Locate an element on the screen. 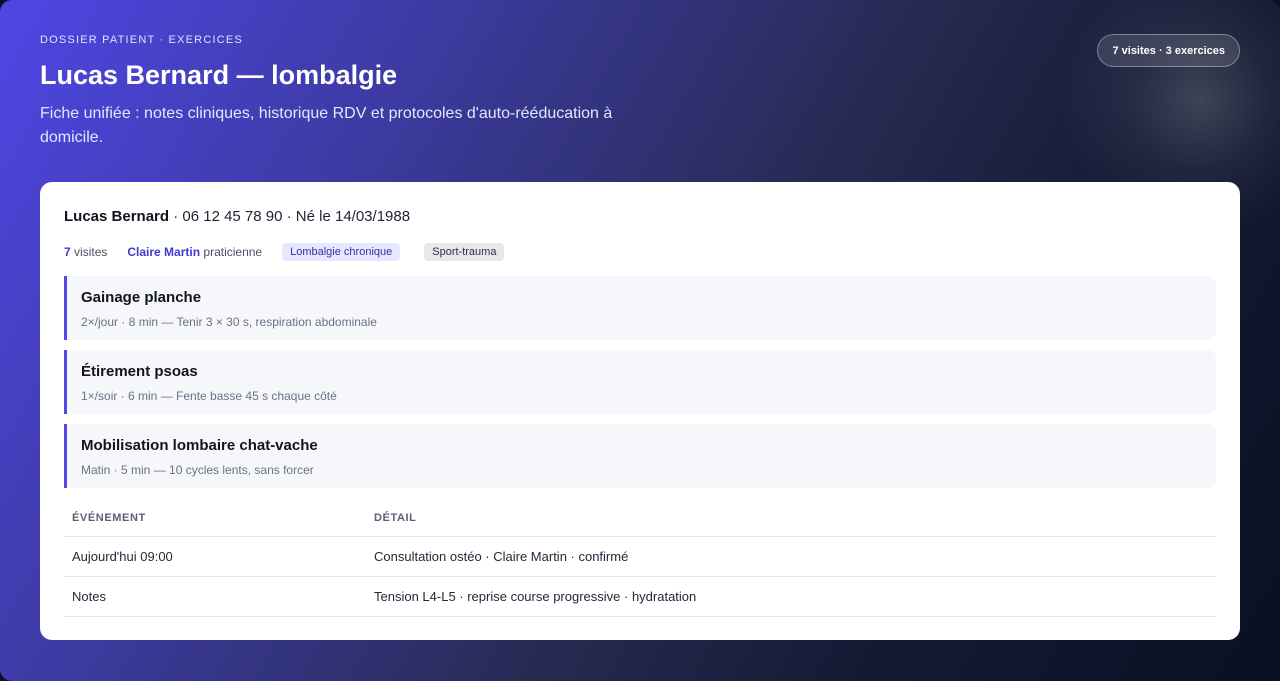 The image size is (1280, 681). eyebrow-label: DOSSIER PATIENT · EXERCICES is located at coordinates (141, 40).